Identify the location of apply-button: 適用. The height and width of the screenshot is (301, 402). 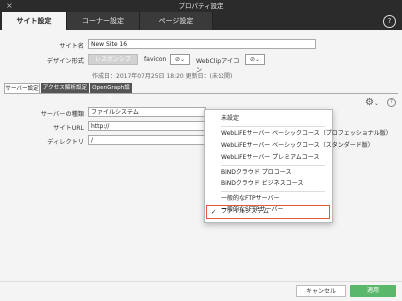
(373, 291).